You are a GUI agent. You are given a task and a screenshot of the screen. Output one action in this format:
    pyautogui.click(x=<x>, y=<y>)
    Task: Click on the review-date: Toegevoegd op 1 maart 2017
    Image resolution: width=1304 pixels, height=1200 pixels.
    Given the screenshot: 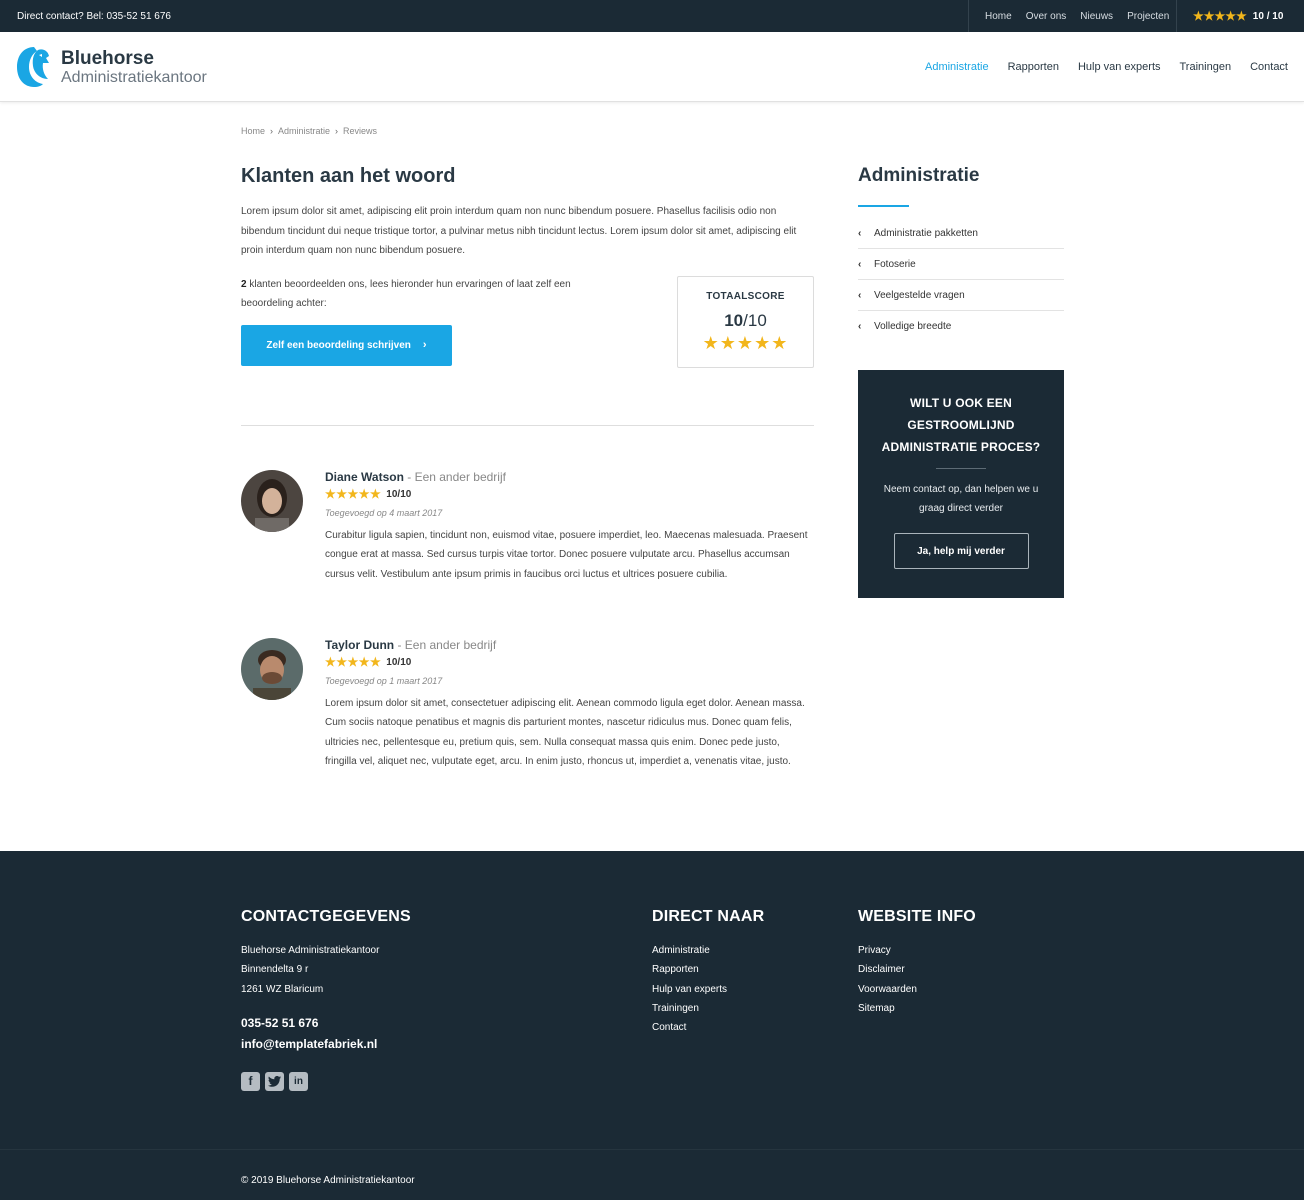 What is the action you would take?
    pyautogui.click(x=384, y=681)
    